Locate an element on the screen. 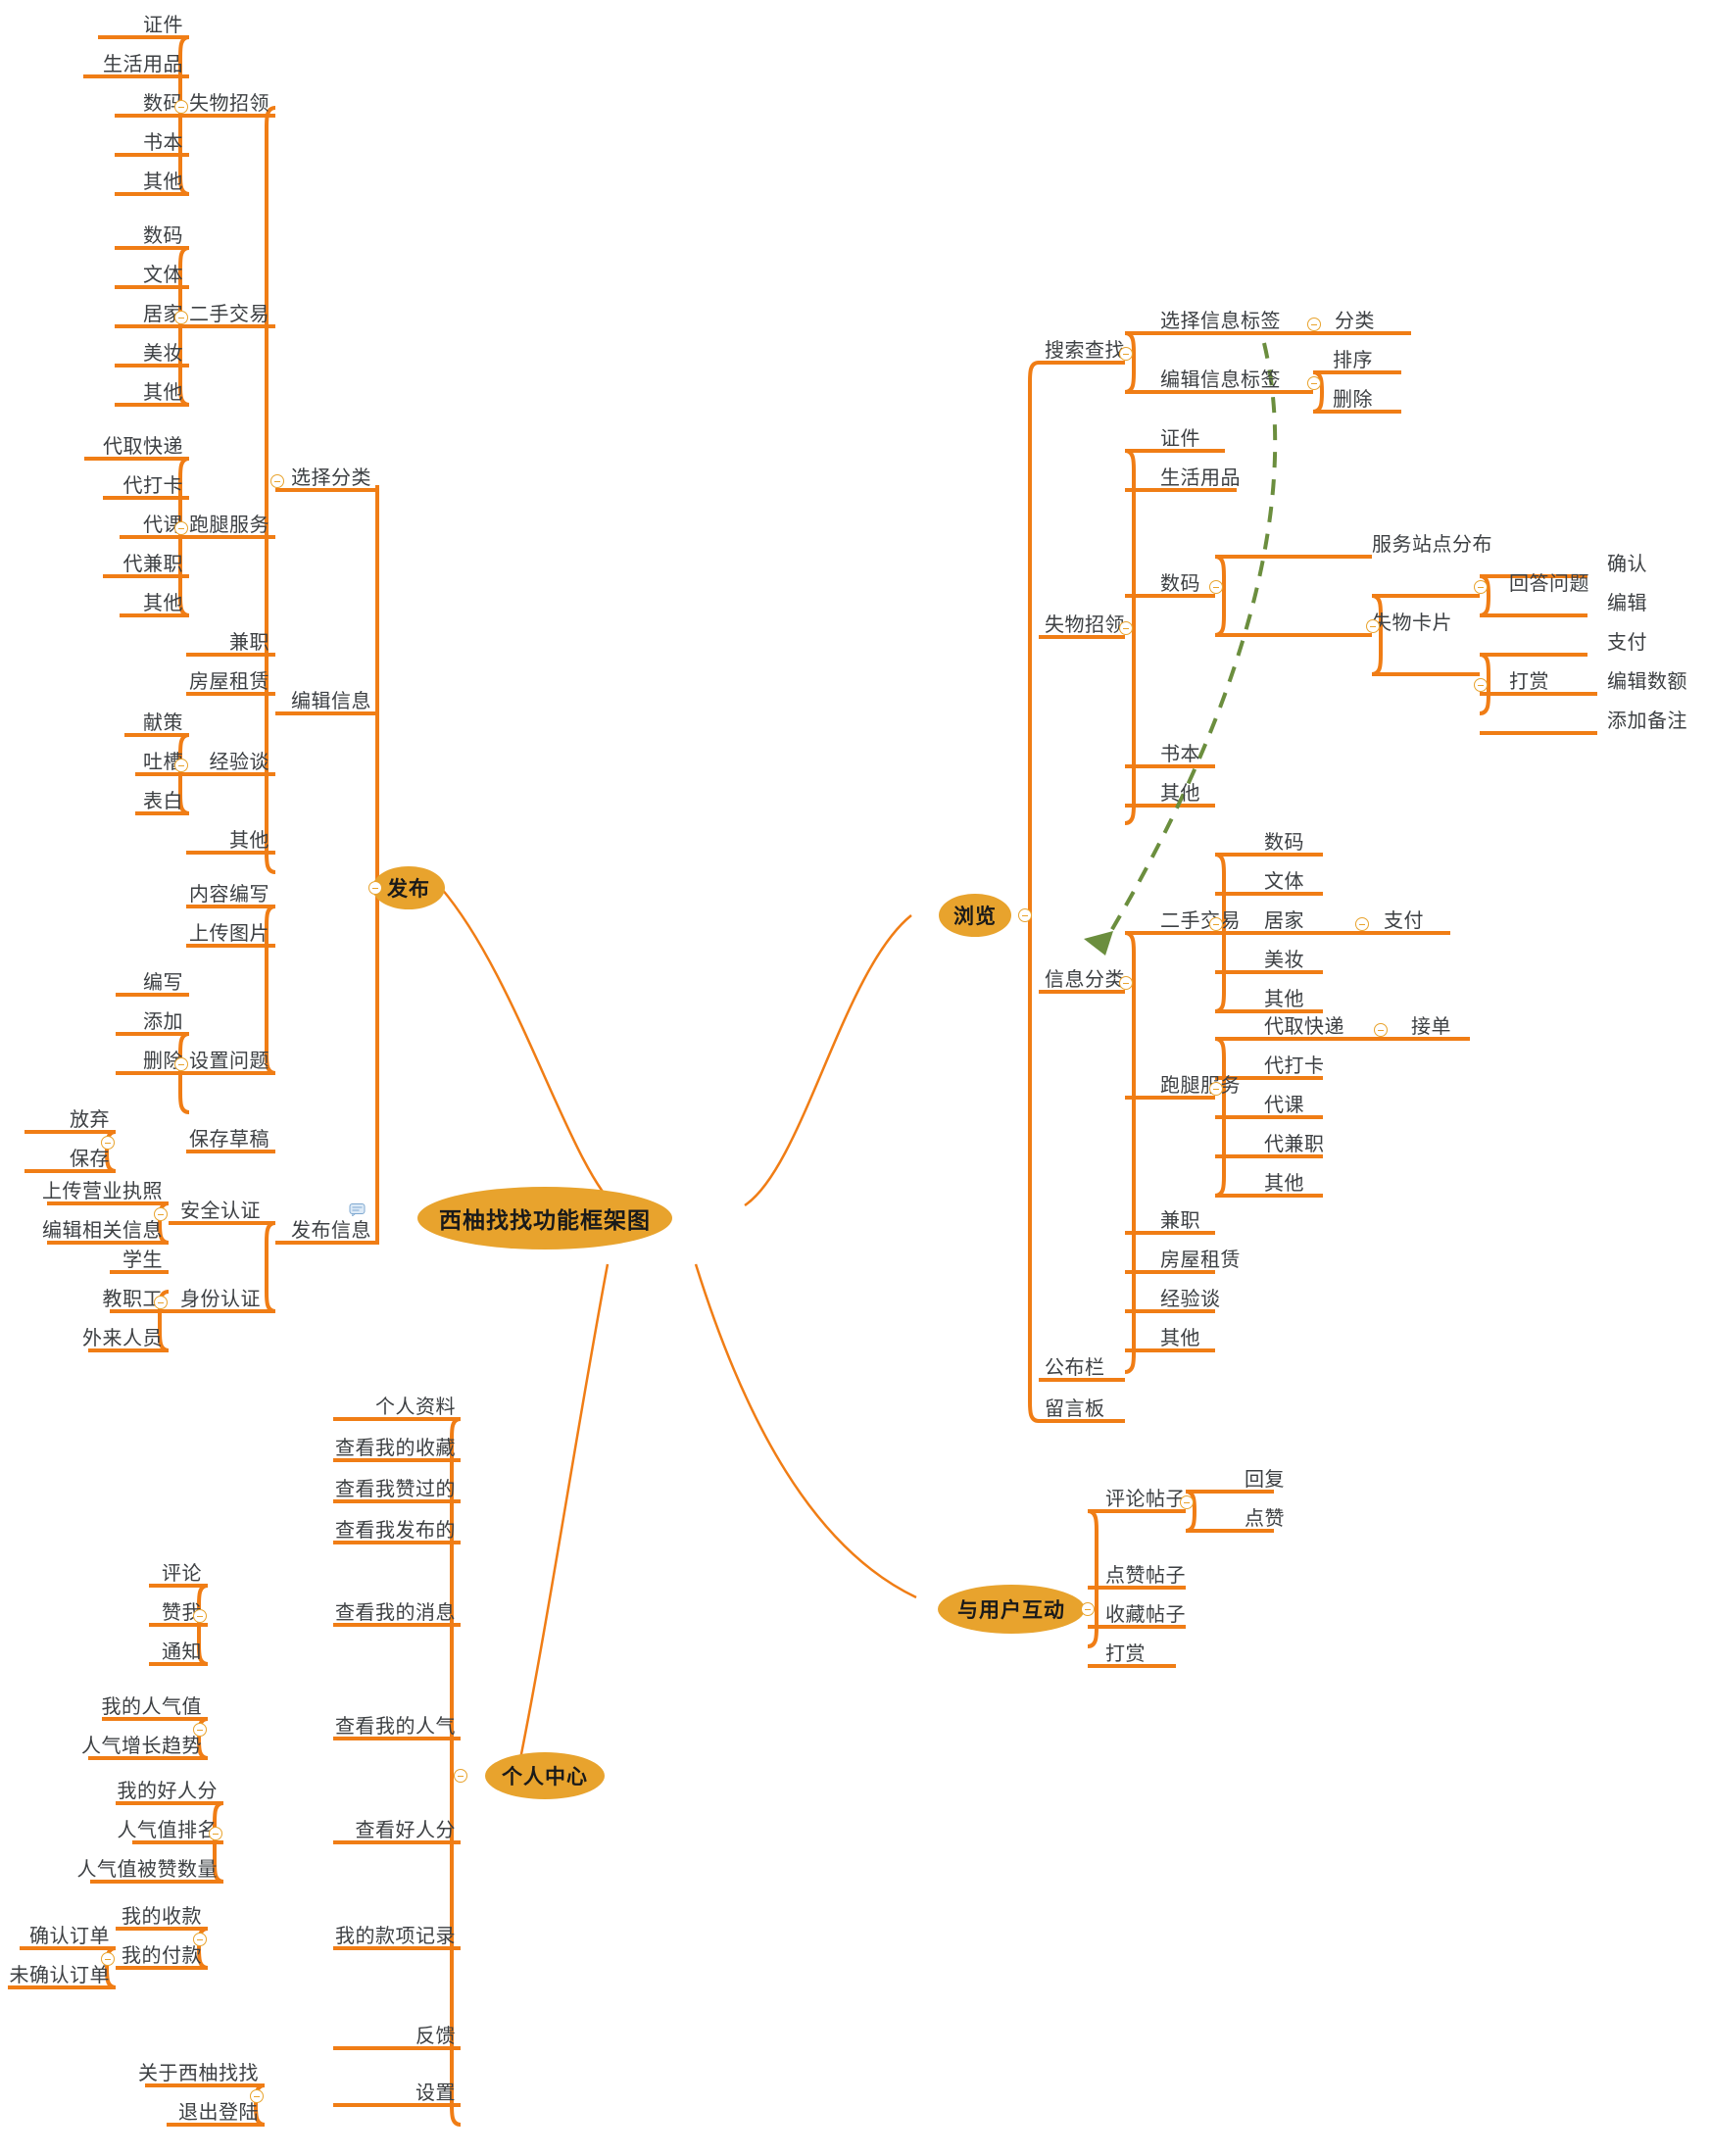  browse-errand-item-3: 代兼职 is located at coordinates (1295, 1144).